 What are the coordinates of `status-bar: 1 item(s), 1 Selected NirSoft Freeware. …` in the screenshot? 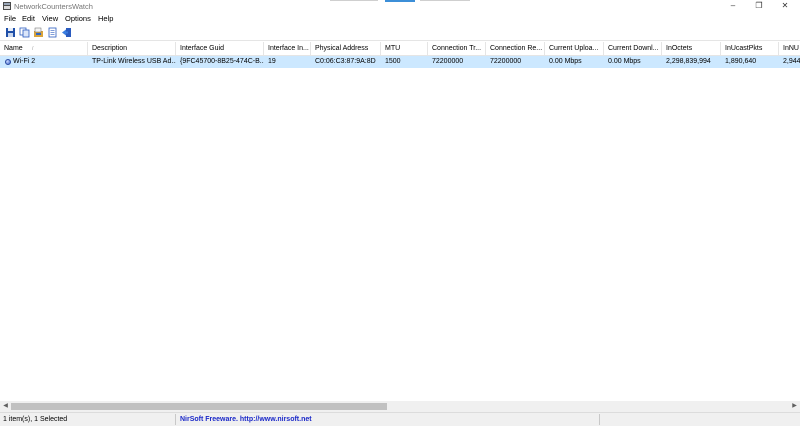 It's located at (400, 419).